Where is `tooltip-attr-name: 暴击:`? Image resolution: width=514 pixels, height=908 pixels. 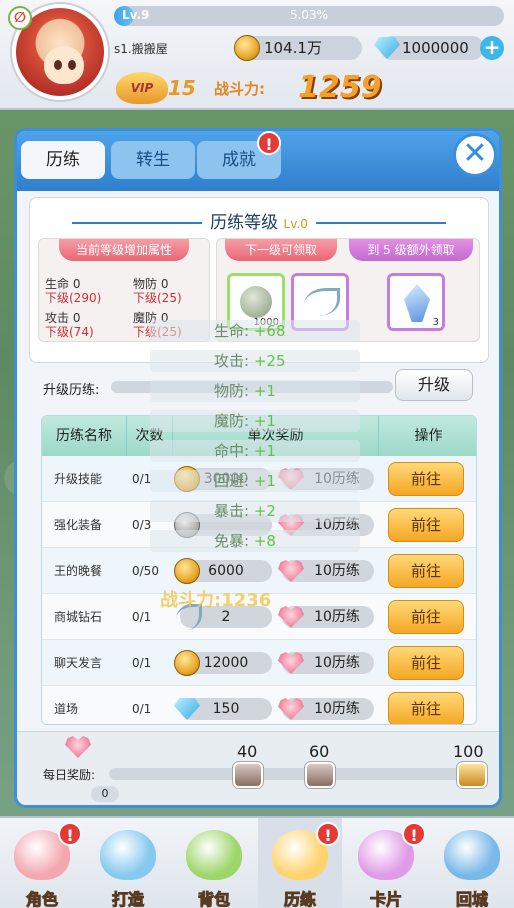
tooltip-attr-name: 暴击: is located at coordinates (232, 511).